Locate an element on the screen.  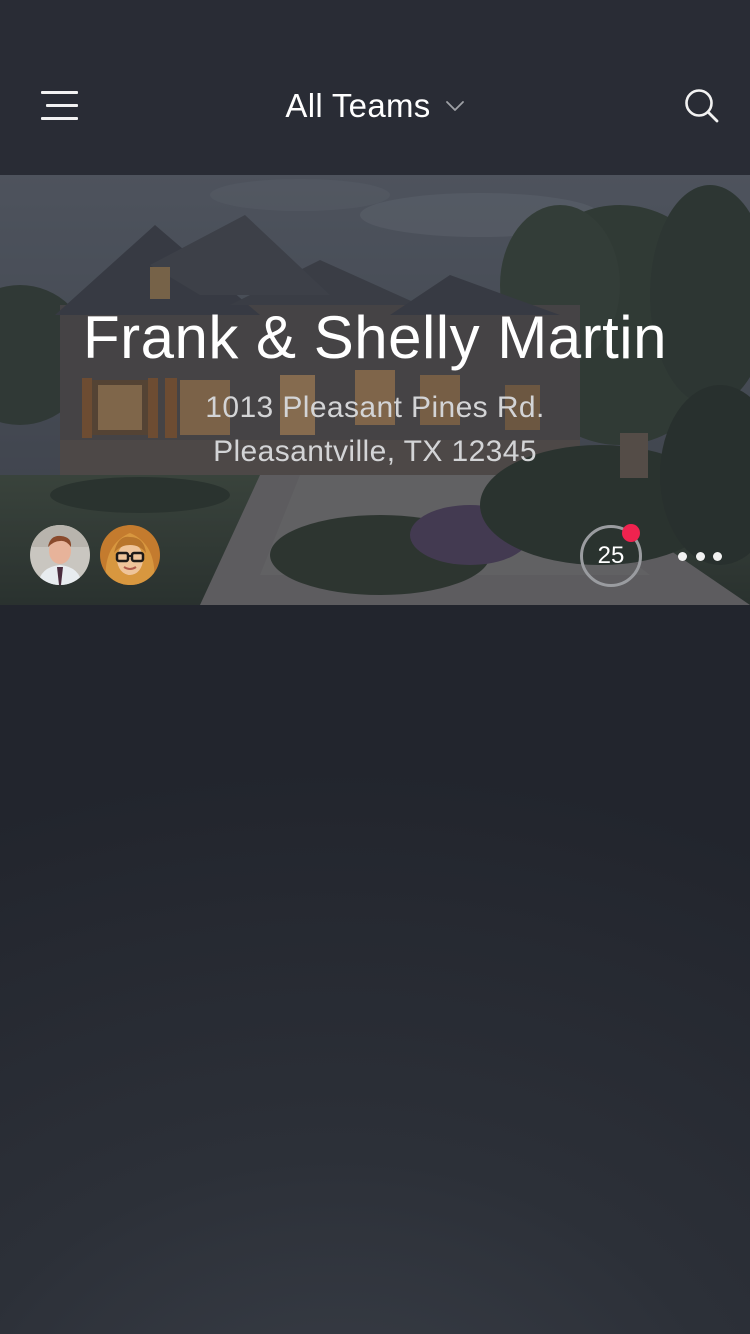
top-navigation-bar: All Teams is located at coordinates (375, 87).